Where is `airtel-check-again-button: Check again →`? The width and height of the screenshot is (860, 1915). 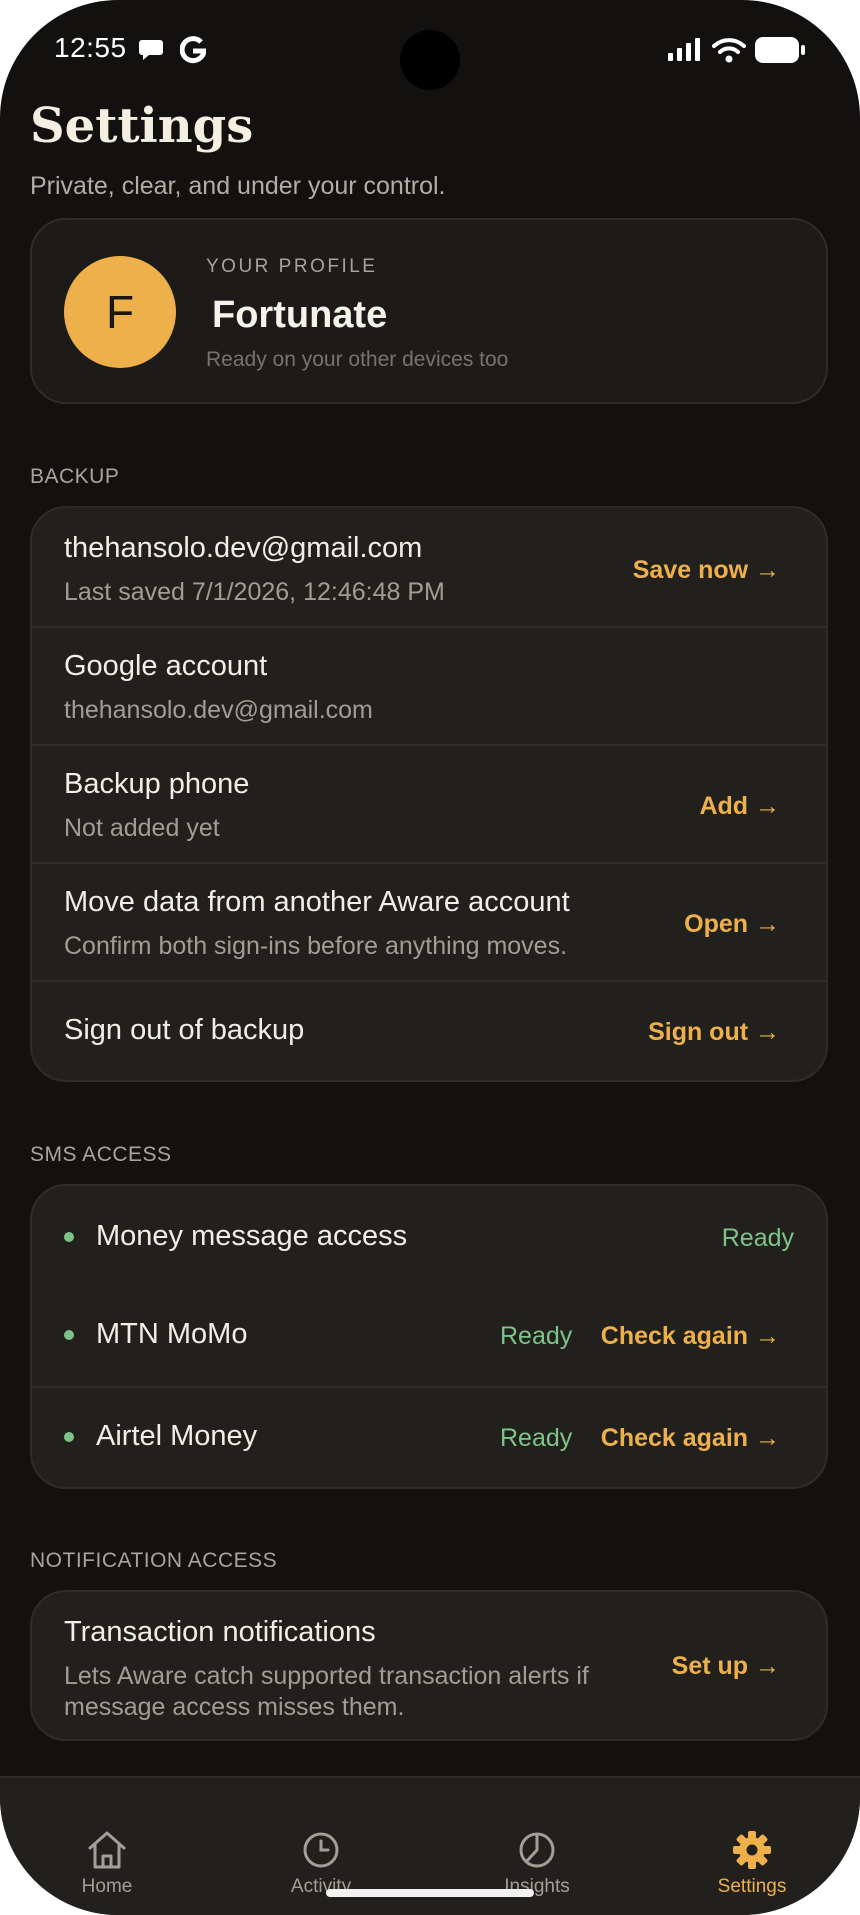 airtel-check-again-button: Check again → is located at coordinates (690, 1438).